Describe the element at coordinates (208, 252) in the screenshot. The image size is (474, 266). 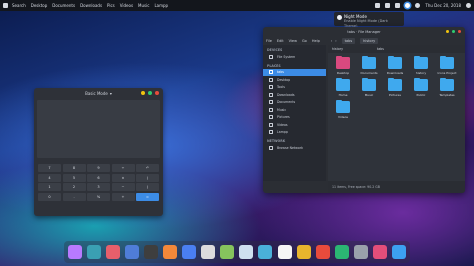
I see `search-icon` at that location.